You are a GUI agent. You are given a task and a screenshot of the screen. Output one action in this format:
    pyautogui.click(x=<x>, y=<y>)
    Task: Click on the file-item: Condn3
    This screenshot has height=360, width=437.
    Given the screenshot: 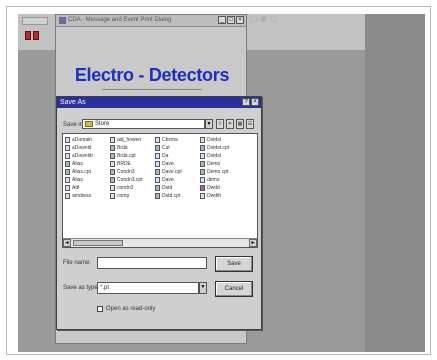 What is the action you would take?
    pyautogui.click(x=132, y=172)
    